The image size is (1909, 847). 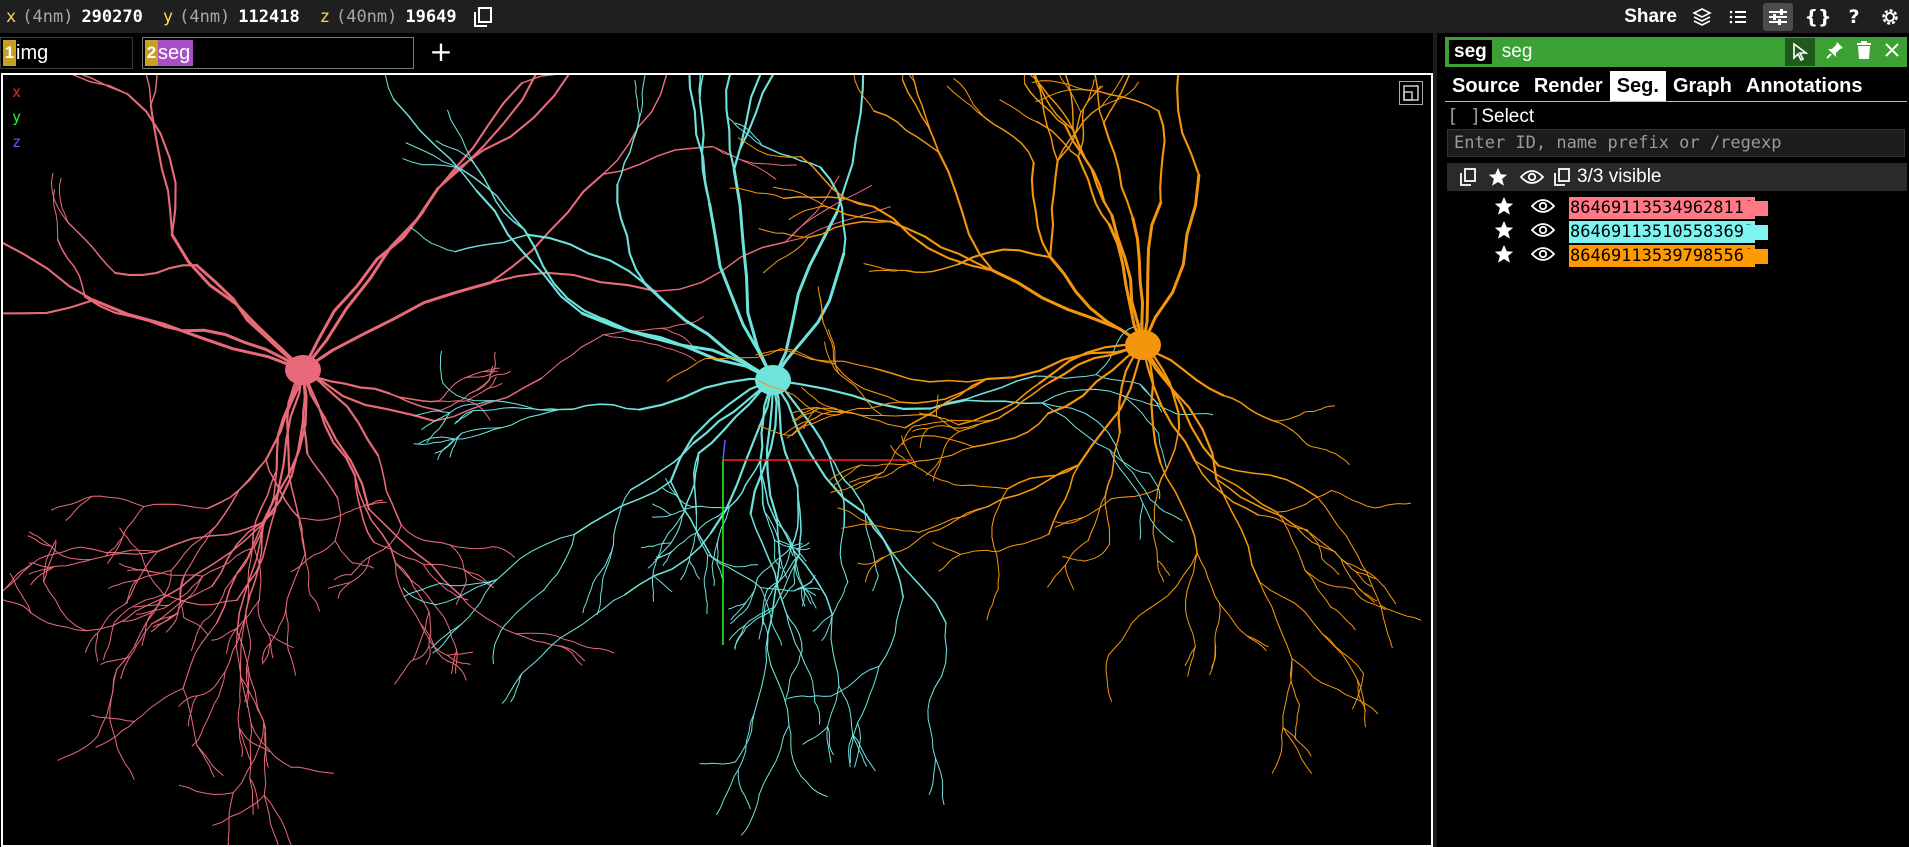 What do you see at coordinates (1662, 208) in the screenshot?
I see `segment-id: 864691135349628119` at bounding box center [1662, 208].